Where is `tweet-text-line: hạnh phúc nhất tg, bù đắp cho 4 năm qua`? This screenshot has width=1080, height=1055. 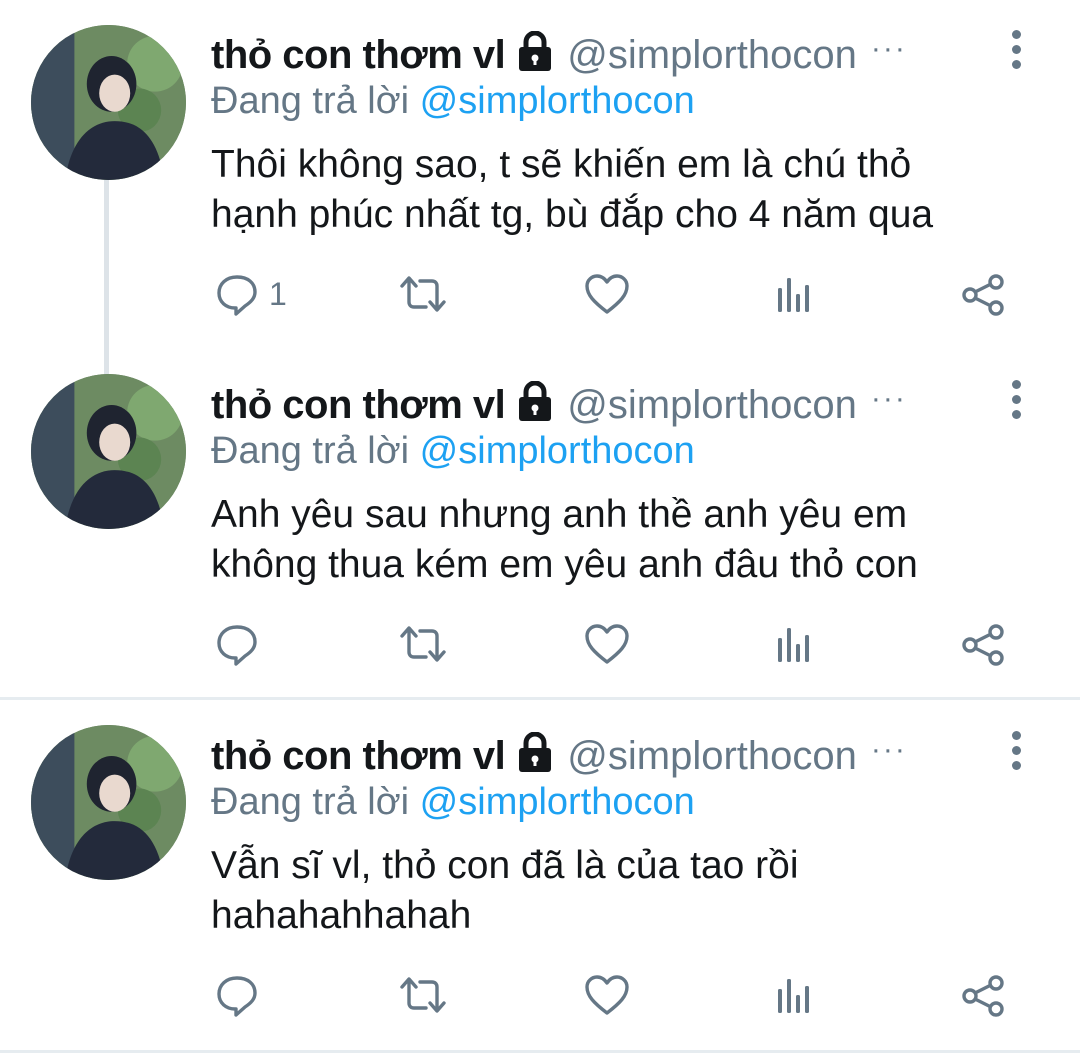 tweet-text-line: hạnh phúc nhất tg, bù đắp cho 4 năm qua is located at coordinates (572, 214).